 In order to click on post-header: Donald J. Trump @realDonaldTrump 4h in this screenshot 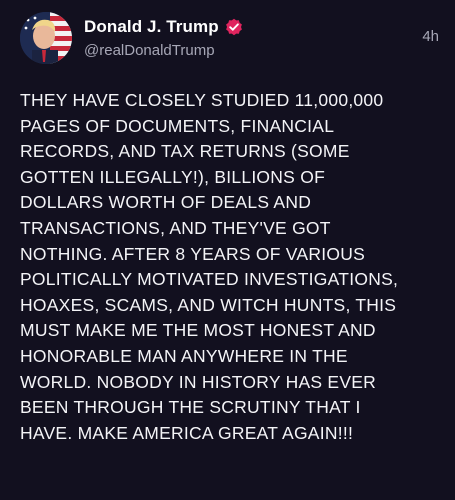, I will do `click(229, 40)`.